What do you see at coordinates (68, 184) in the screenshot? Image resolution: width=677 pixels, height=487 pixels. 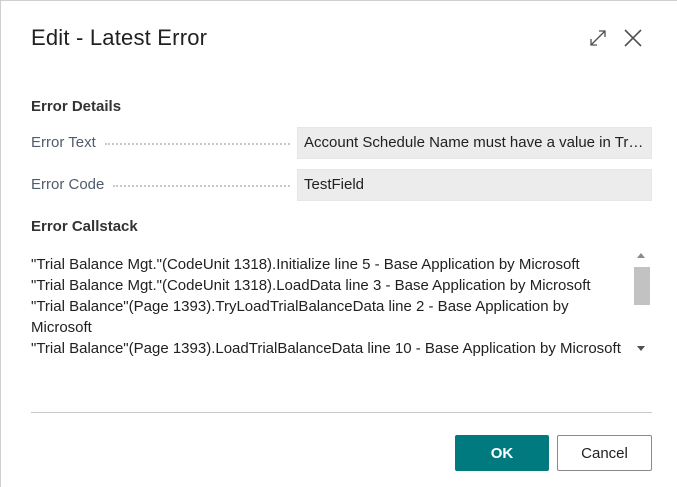 I see `error-code-label: Error Code` at bounding box center [68, 184].